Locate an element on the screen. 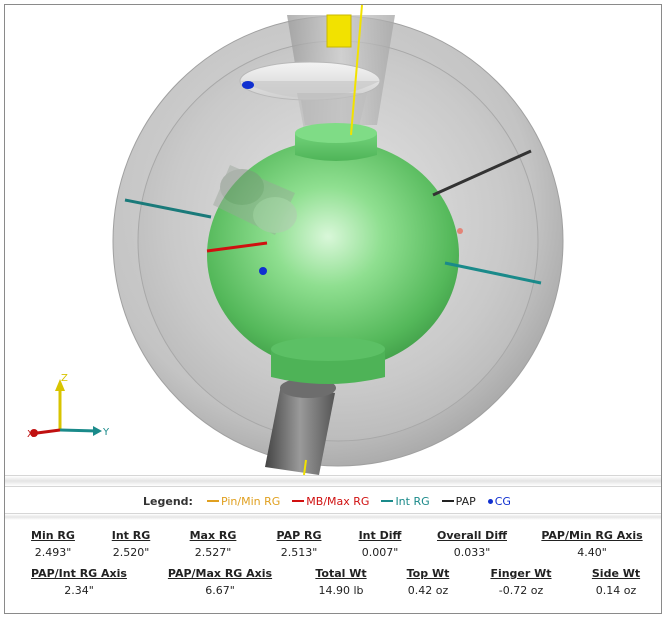 The width and height of the screenshot is (668, 620). legend-item-max-rg: MB/Max RG is located at coordinates (330, 501).